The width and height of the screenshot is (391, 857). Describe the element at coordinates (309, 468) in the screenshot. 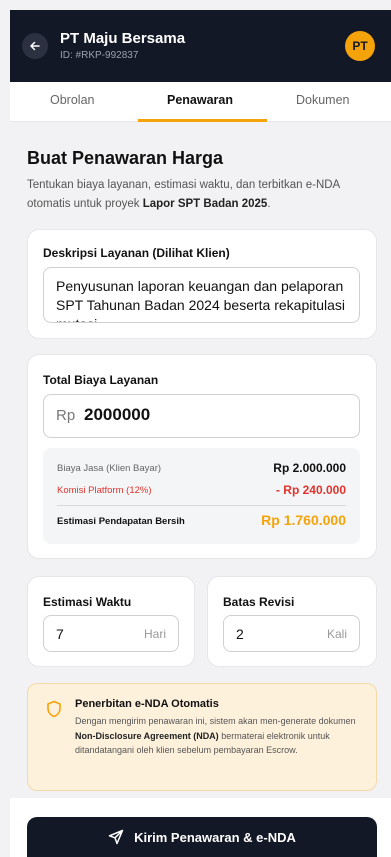

I see `fee-value: Rp 2.000.000` at that location.